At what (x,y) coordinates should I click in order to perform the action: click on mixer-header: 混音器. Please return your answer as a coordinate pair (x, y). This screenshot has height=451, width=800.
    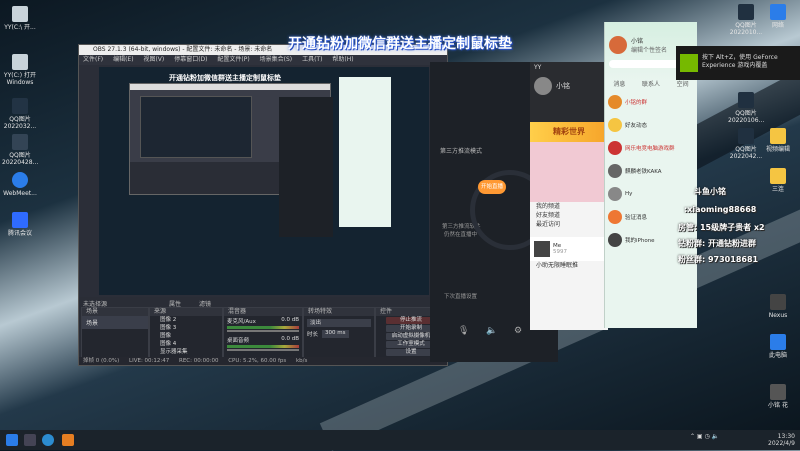
    Looking at the image, I should click on (263, 312).